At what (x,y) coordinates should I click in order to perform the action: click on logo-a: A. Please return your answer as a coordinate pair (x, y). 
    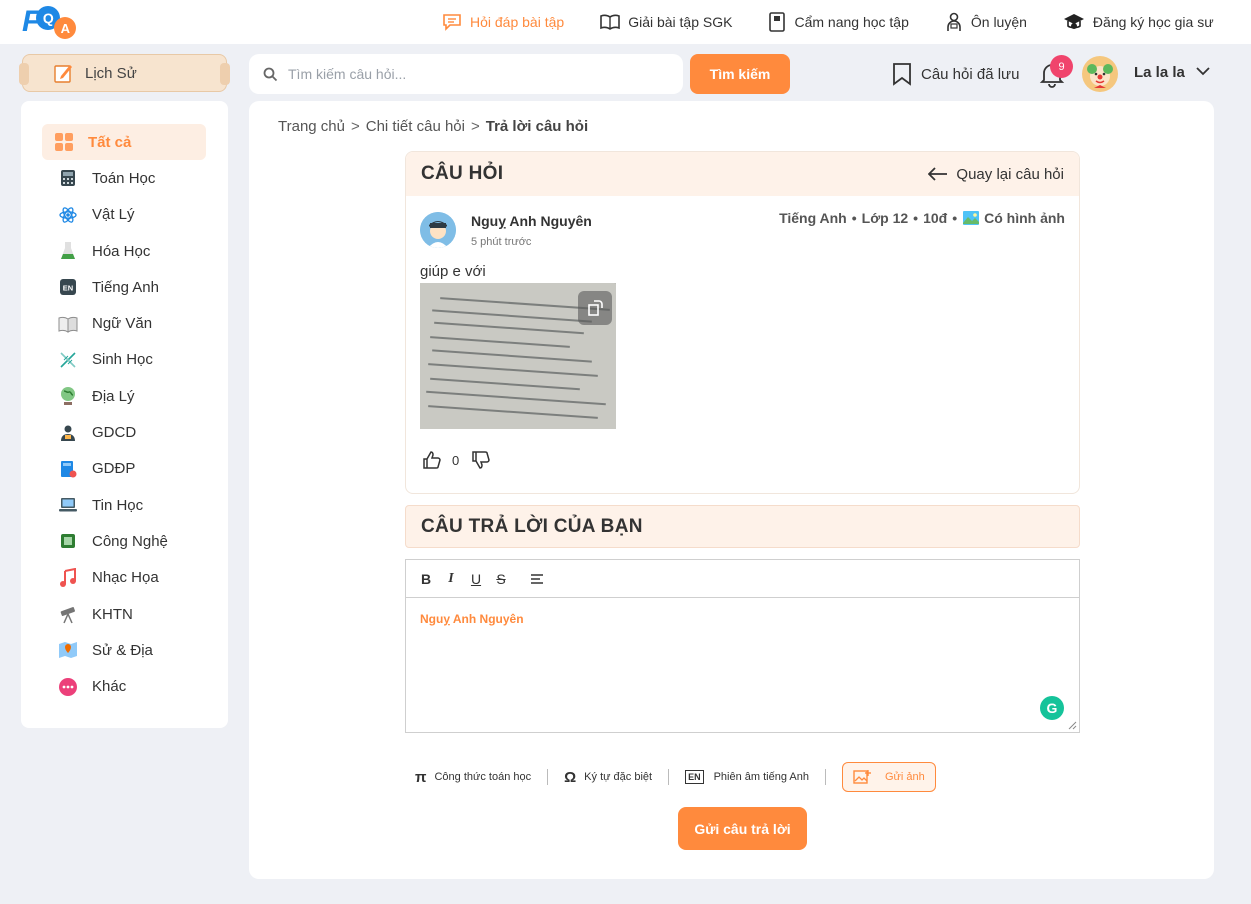
    Looking at the image, I should click on (65, 28).